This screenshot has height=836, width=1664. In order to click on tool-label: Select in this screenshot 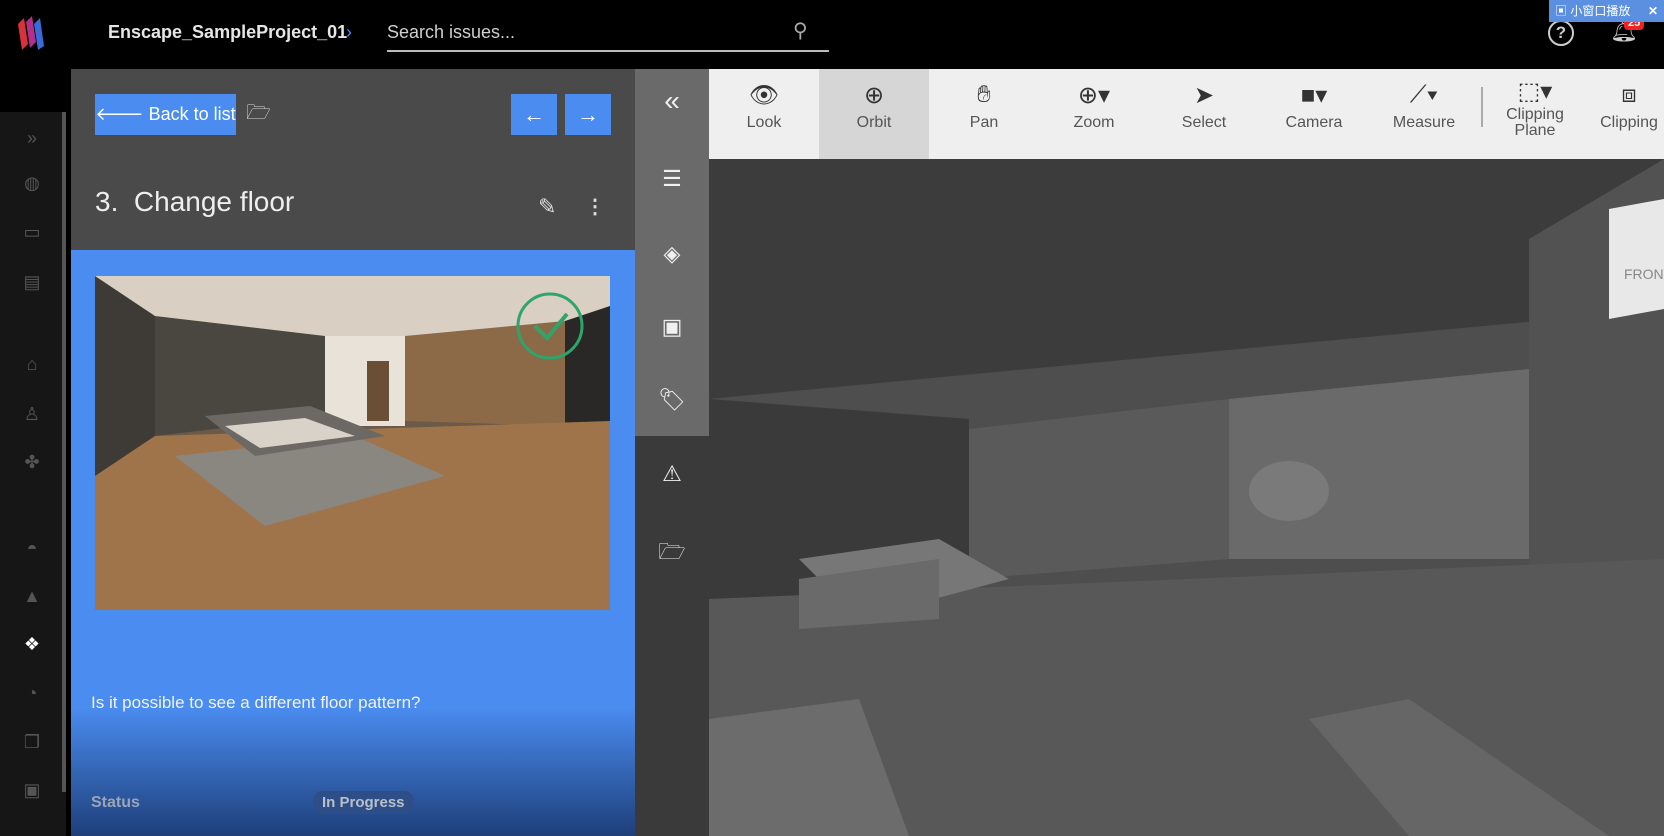, I will do `click(1204, 122)`.